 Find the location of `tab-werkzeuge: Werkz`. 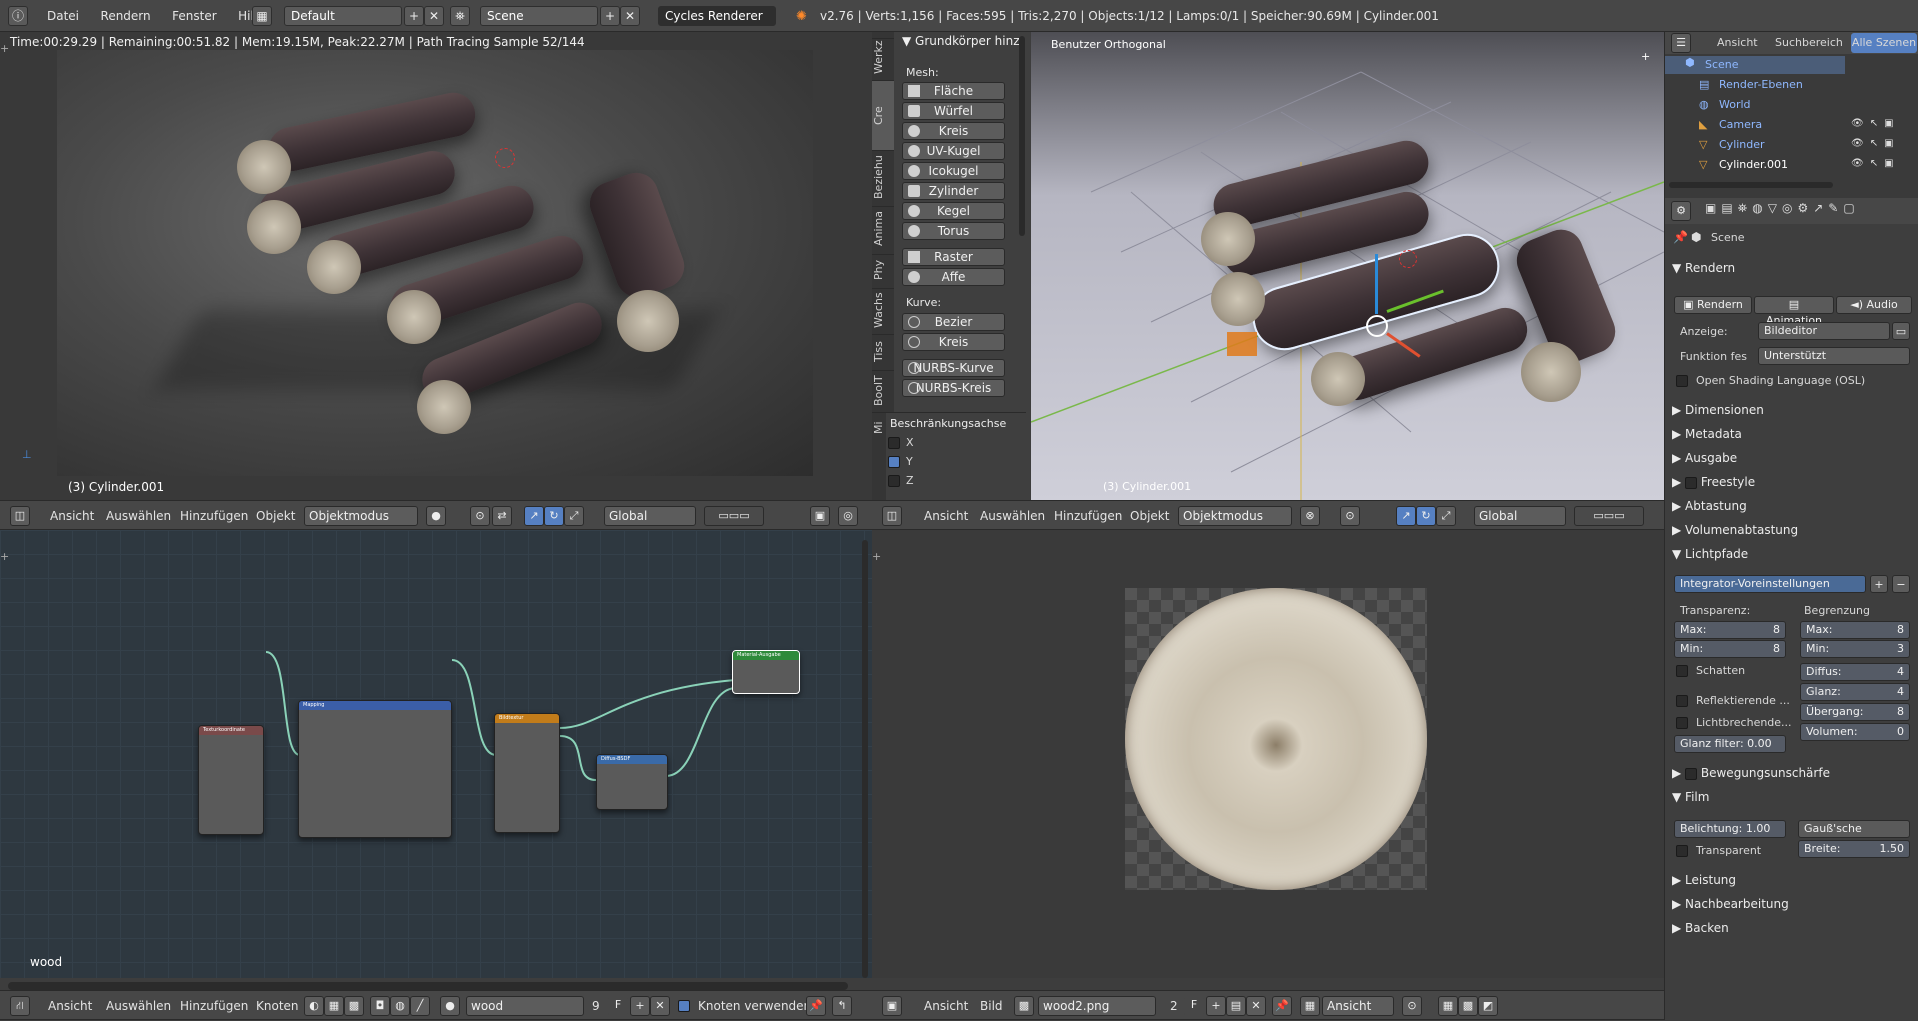

tab-werkzeuge: Werkz is located at coordinates (883, 57).